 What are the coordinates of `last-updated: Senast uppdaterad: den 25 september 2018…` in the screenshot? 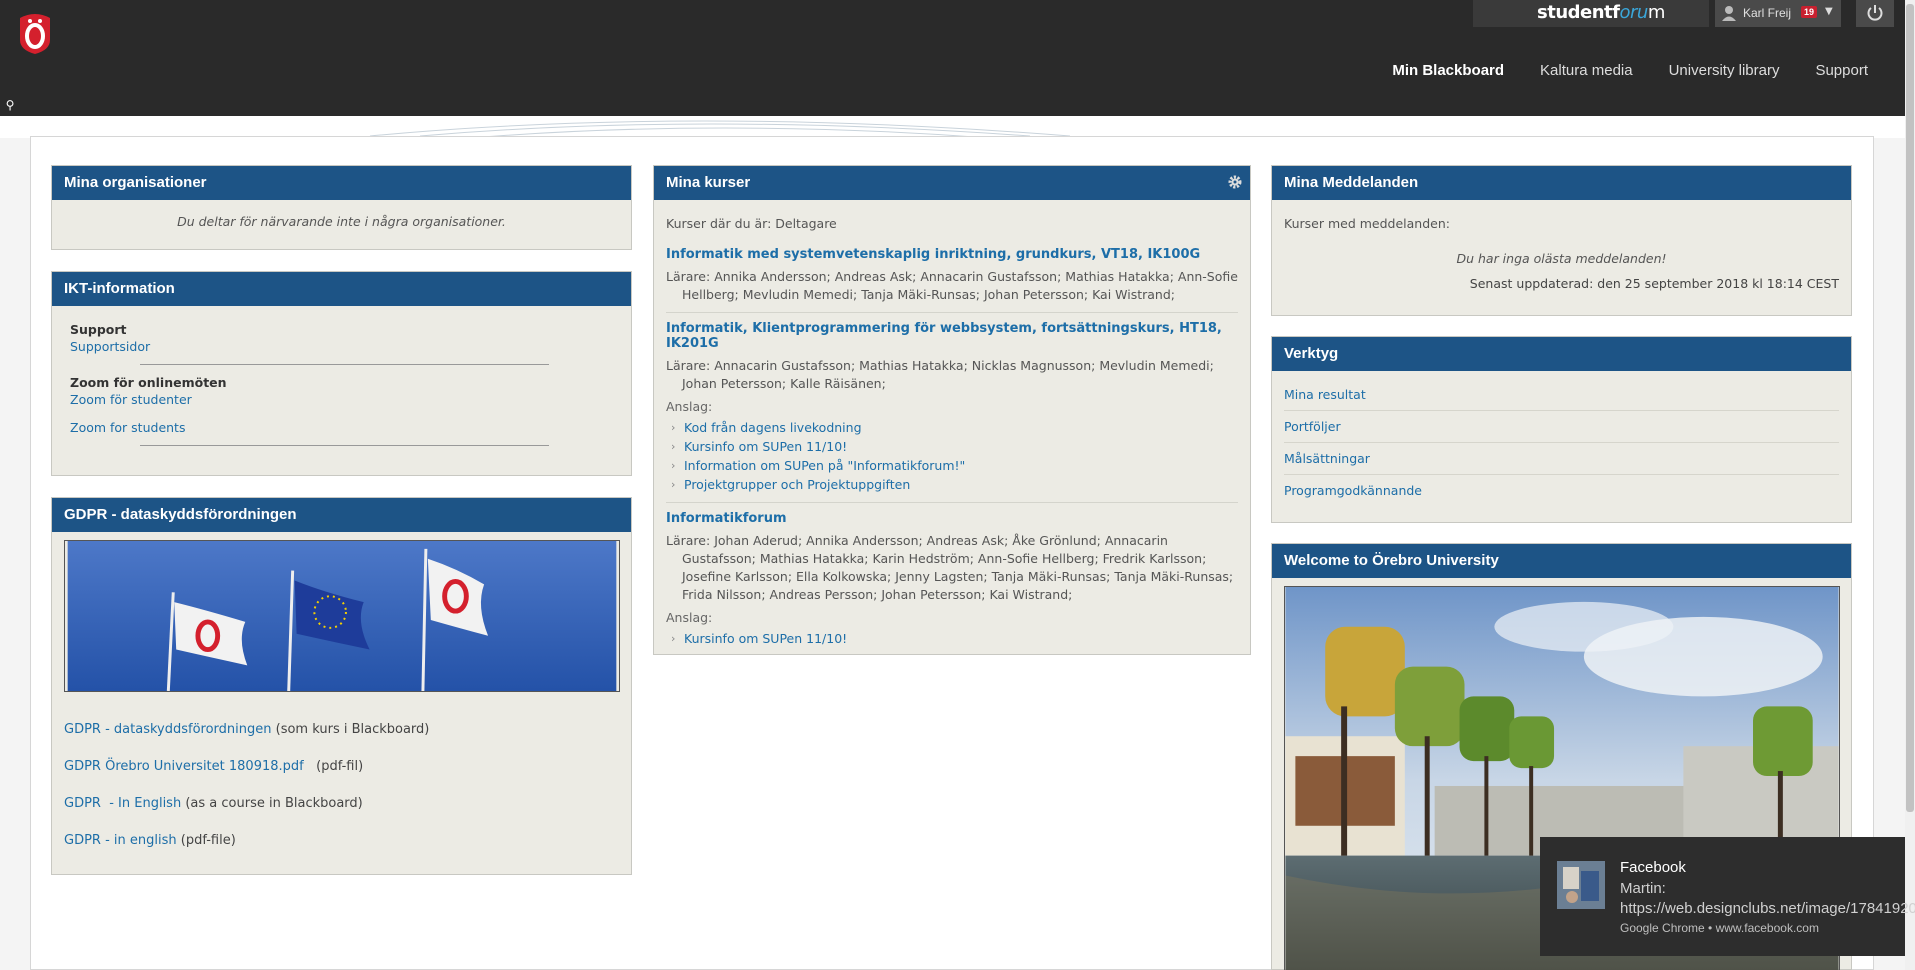 It's located at (1654, 283).